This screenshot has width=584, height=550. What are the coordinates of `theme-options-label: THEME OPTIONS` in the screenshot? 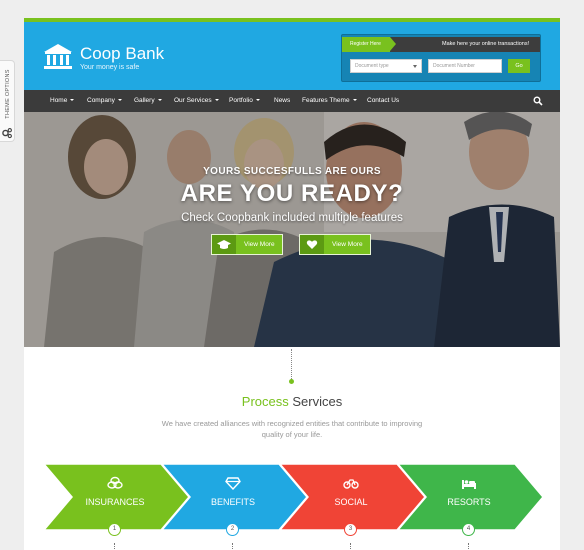 It's located at (8, 94).